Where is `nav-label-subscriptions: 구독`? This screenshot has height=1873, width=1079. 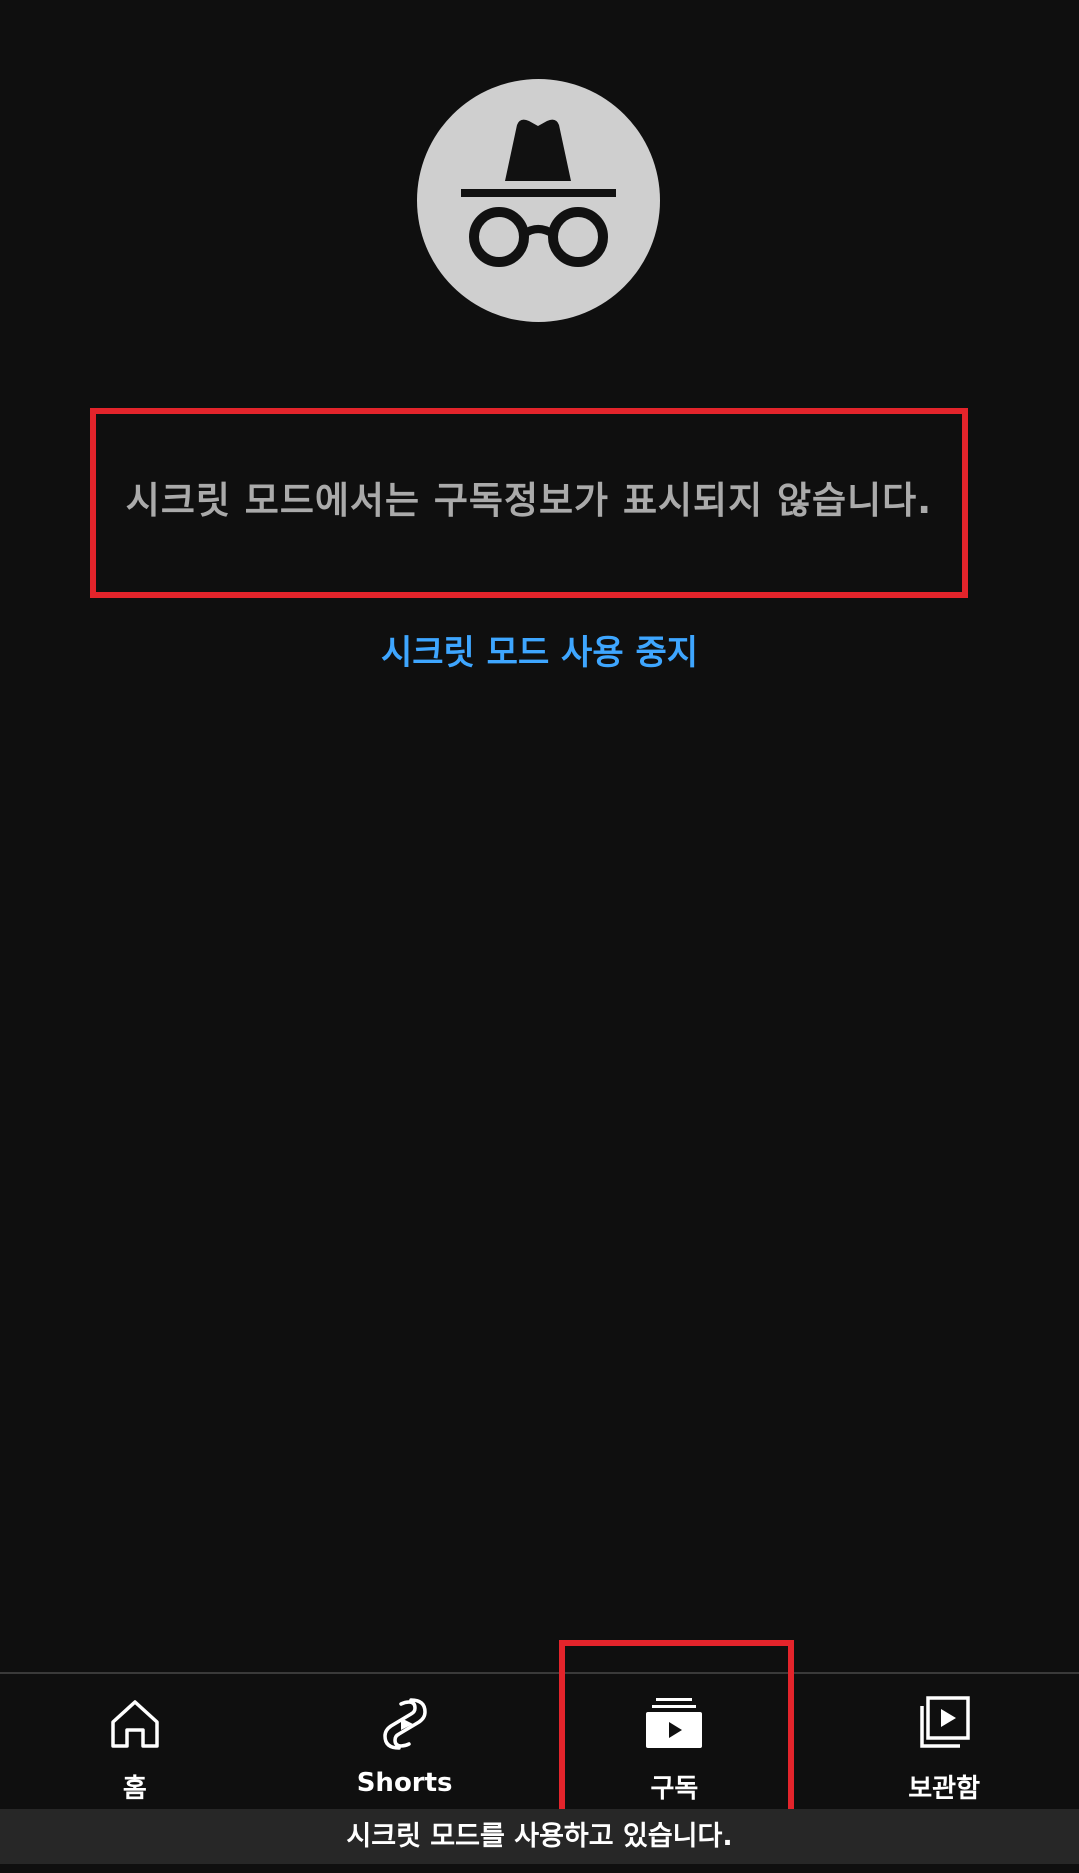 nav-label-subscriptions: 구독 is located at coordinates (674, 1789).